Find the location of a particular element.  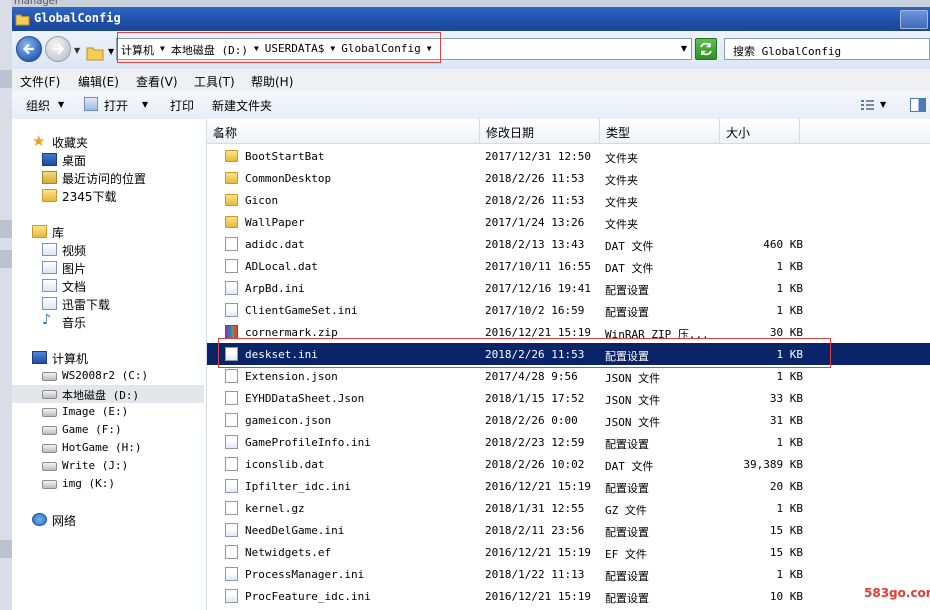

nav-libraries: 库 is located at coordinates (118, 232).